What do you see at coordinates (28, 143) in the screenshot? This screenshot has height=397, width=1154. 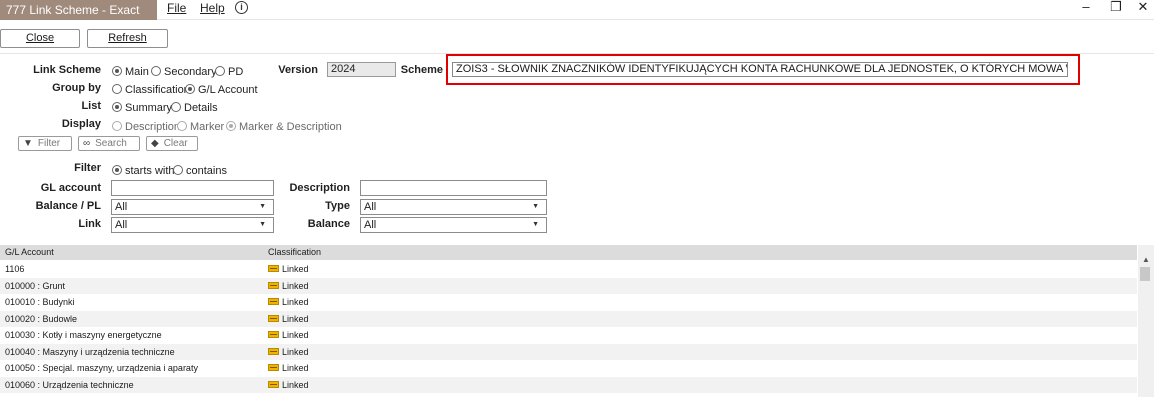 I see `funnel-icon: ▼` at bounding box center [28, 143].